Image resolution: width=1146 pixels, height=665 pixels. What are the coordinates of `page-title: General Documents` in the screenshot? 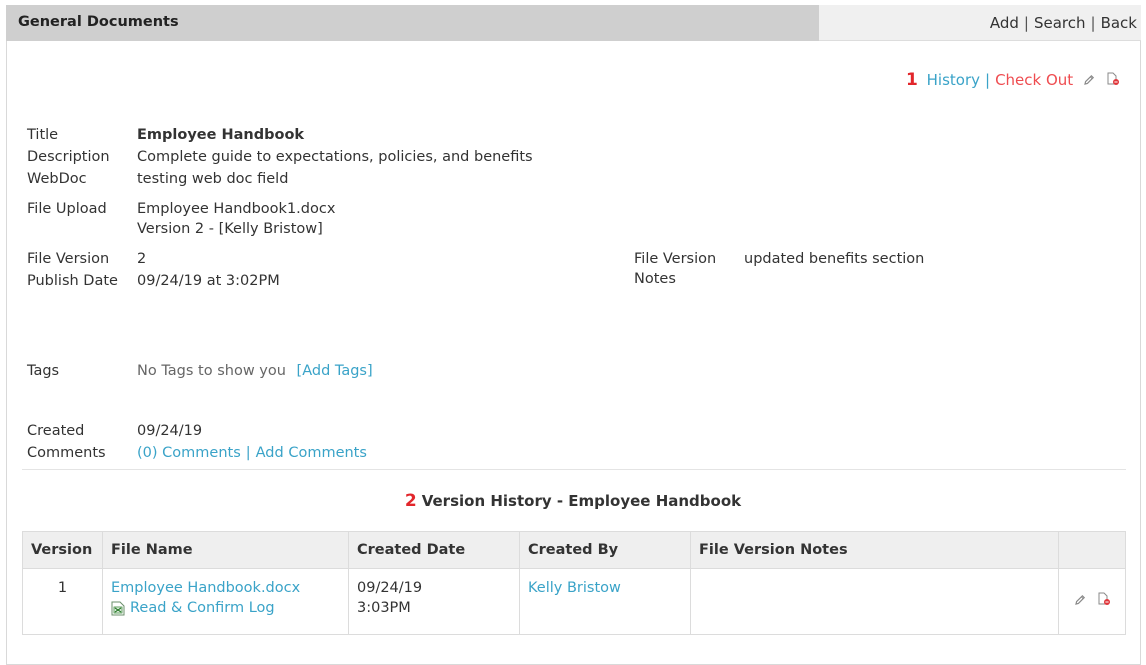 It's located at (98, 22).